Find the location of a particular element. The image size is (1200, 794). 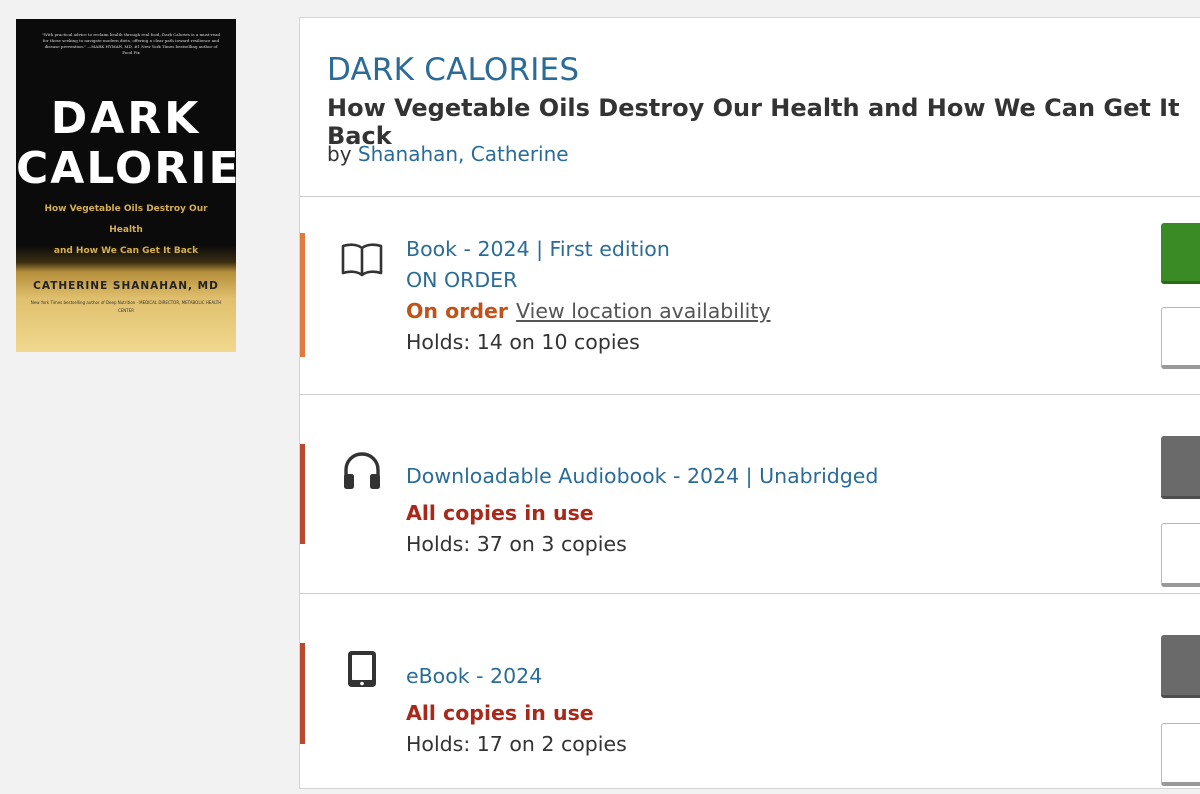

cover-author: CATHERINE SHANAHAN, MD is located at coordinates (126, 286).